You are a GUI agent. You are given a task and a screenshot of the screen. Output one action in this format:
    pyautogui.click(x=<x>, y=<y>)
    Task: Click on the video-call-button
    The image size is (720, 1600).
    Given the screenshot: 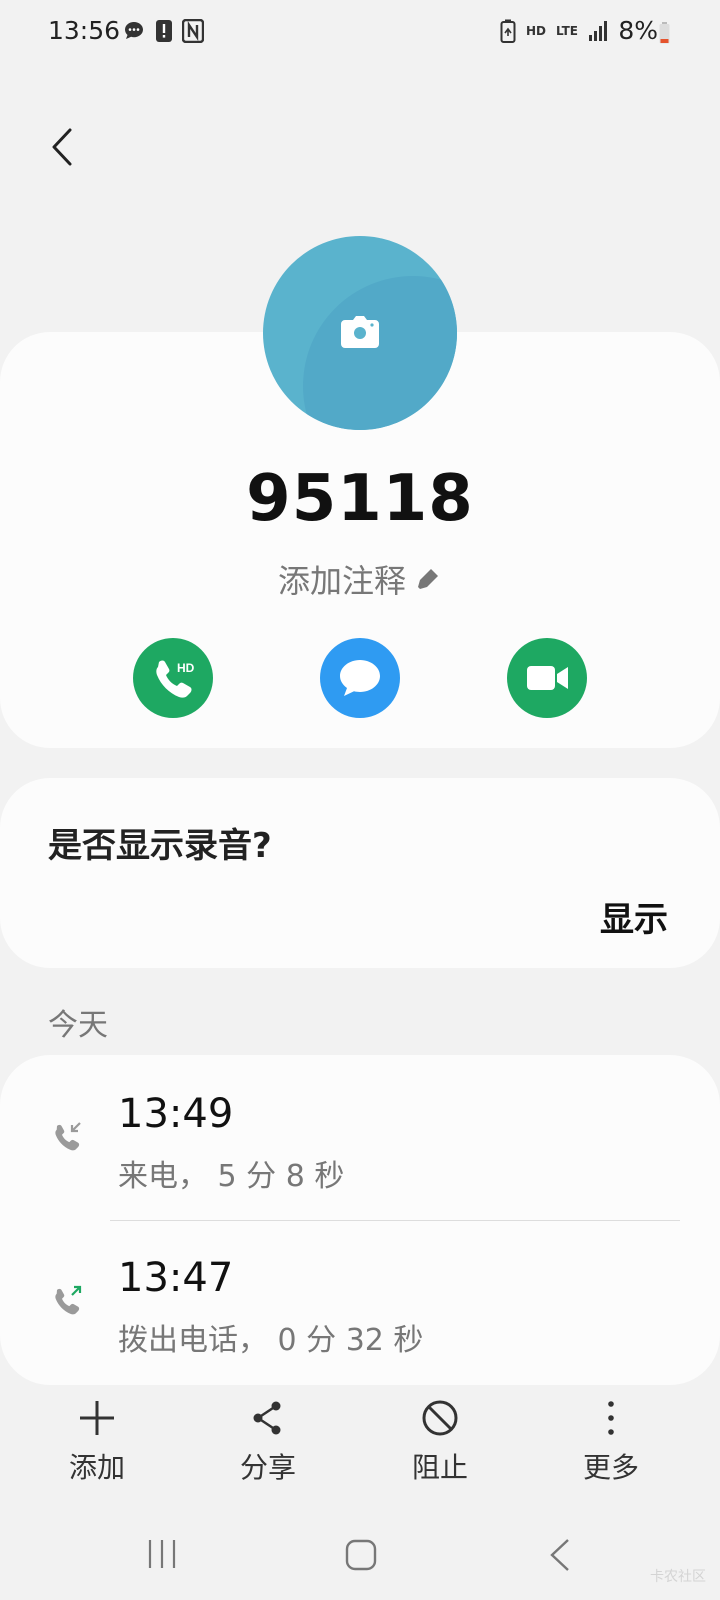 What is the action you would take?
    pyautogui.click(x=547, y=678)
    